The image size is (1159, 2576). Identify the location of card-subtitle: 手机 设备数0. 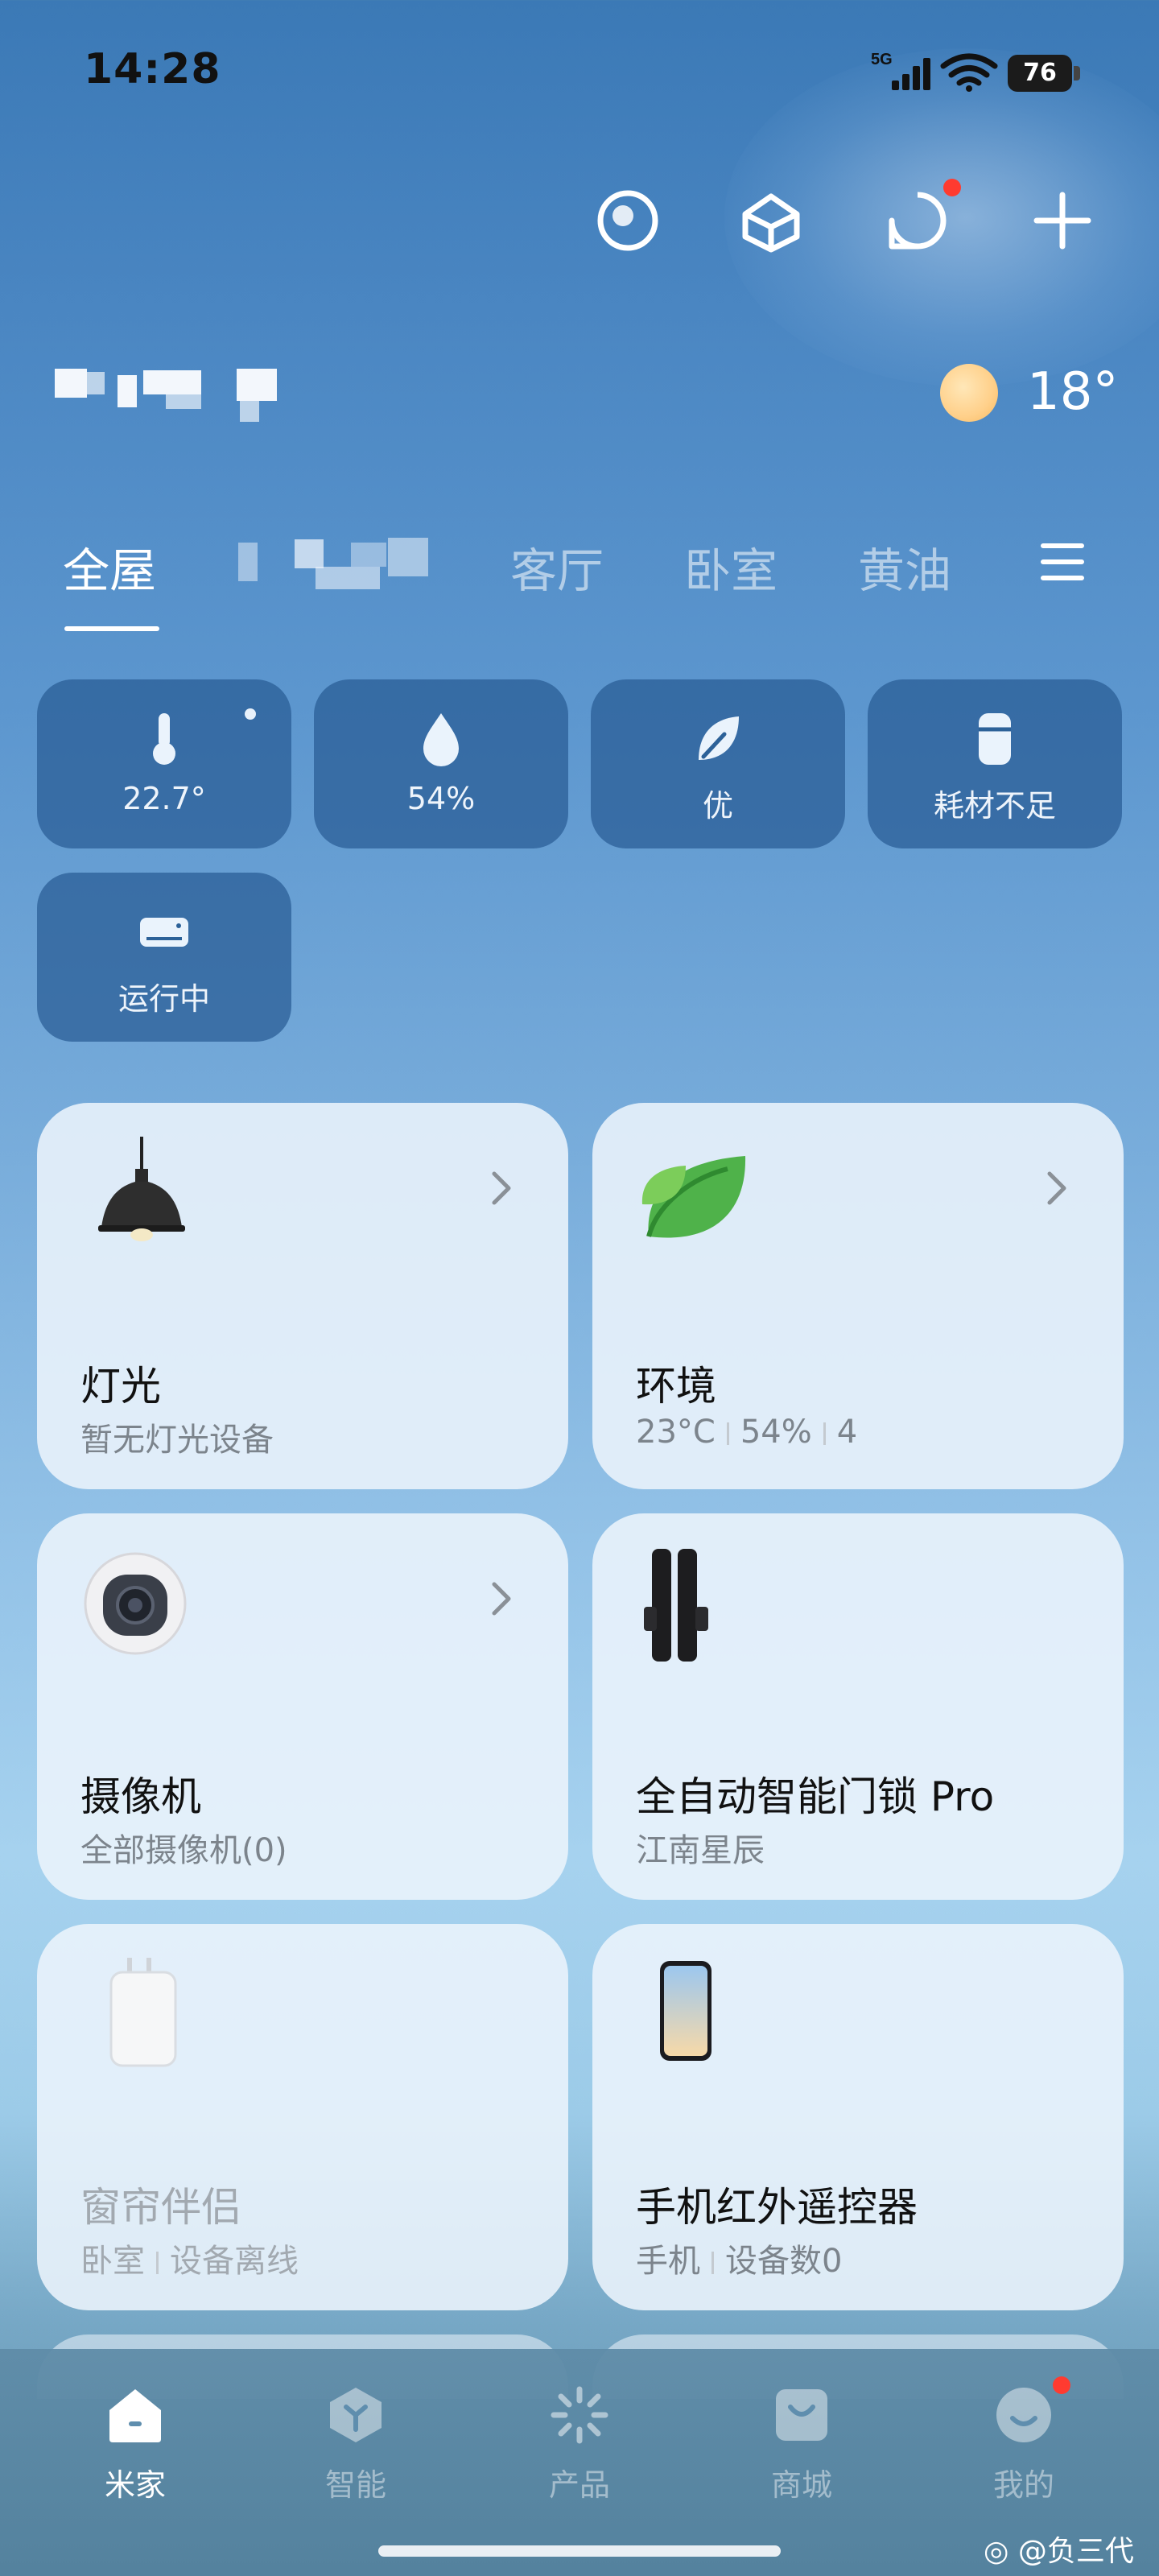
(739, 2258).